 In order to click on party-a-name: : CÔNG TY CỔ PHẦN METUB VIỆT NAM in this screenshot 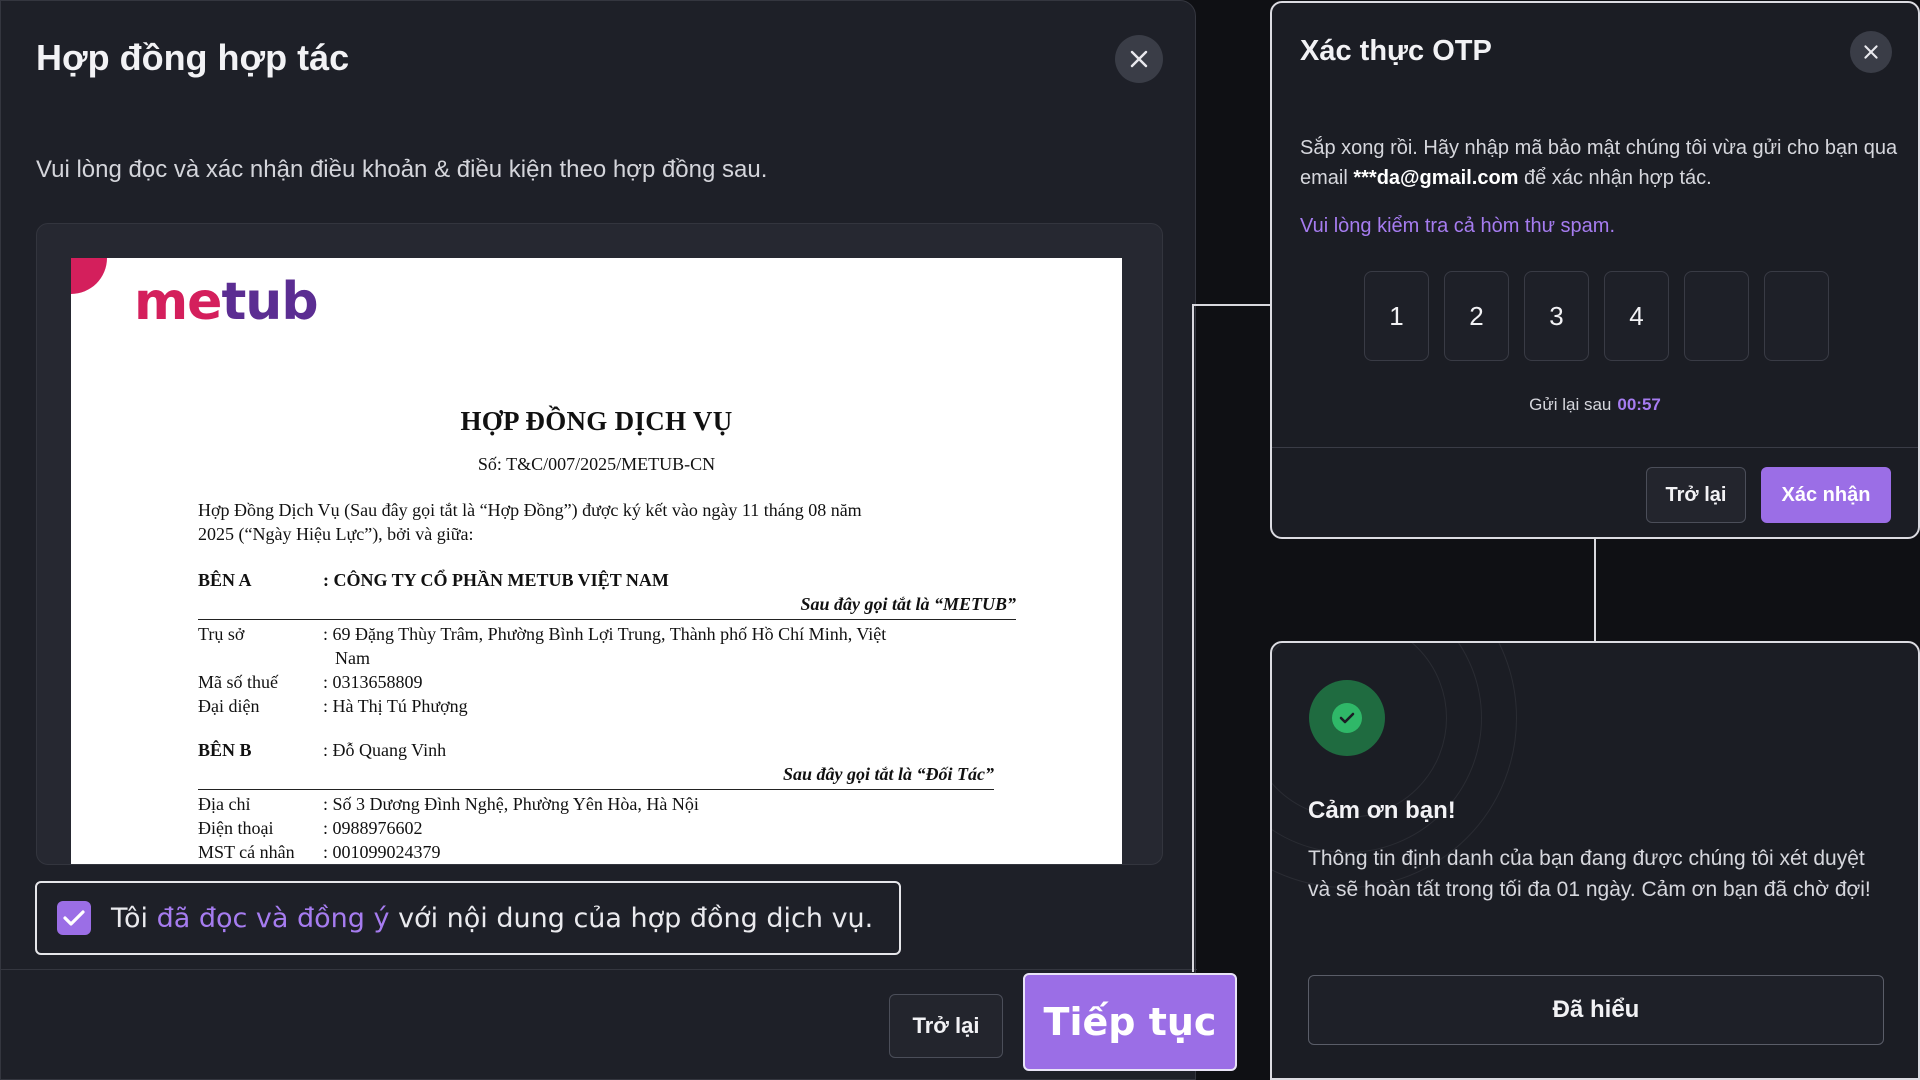, I will do `click(496, 580)`.